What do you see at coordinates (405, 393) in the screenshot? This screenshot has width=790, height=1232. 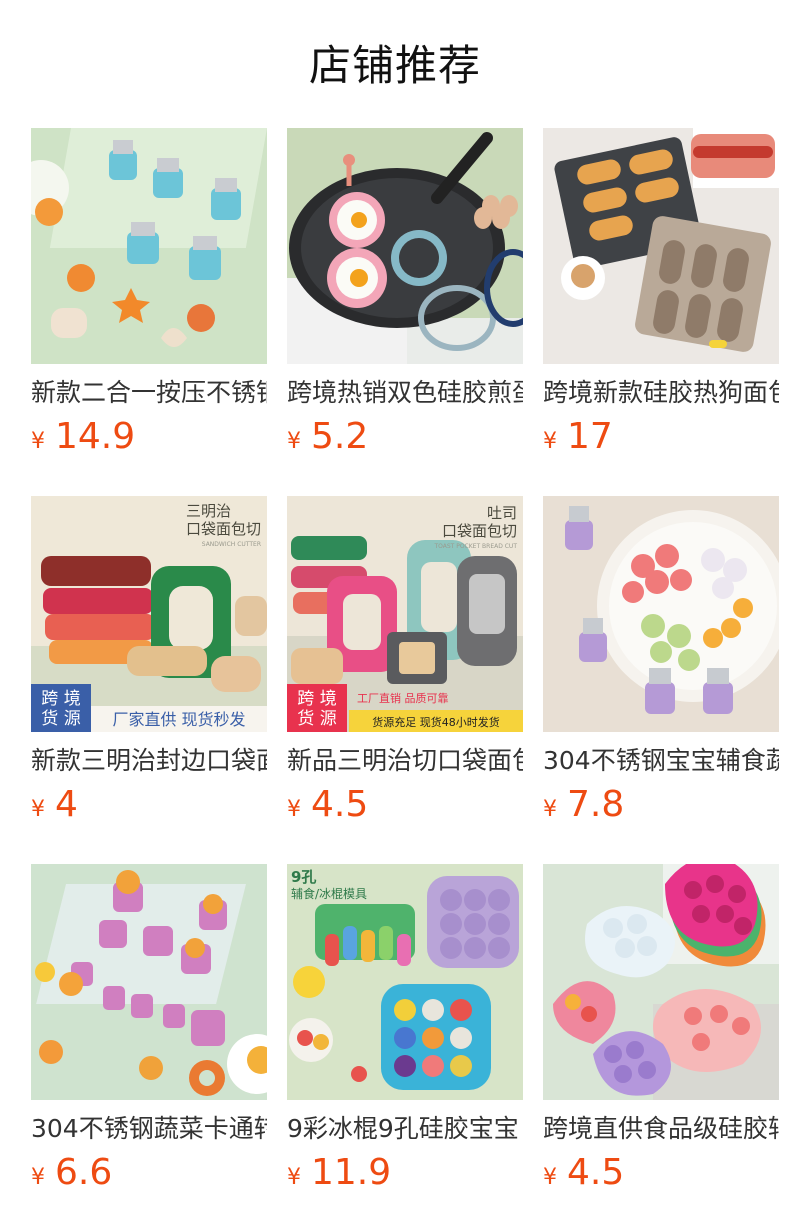 I see `product-title: 跨境热销双色硅胶煎蛋` at bounding box center [405, 393].